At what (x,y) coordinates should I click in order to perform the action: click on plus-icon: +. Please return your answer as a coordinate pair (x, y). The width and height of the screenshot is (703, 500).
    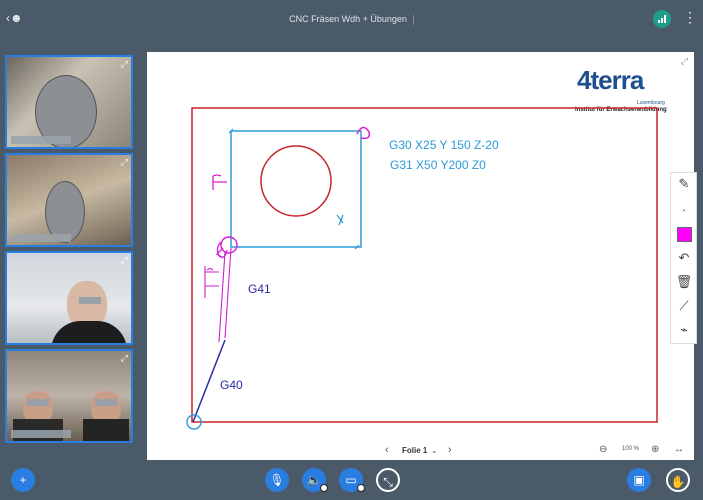
    Looking at the image, I should click on (23, 480).